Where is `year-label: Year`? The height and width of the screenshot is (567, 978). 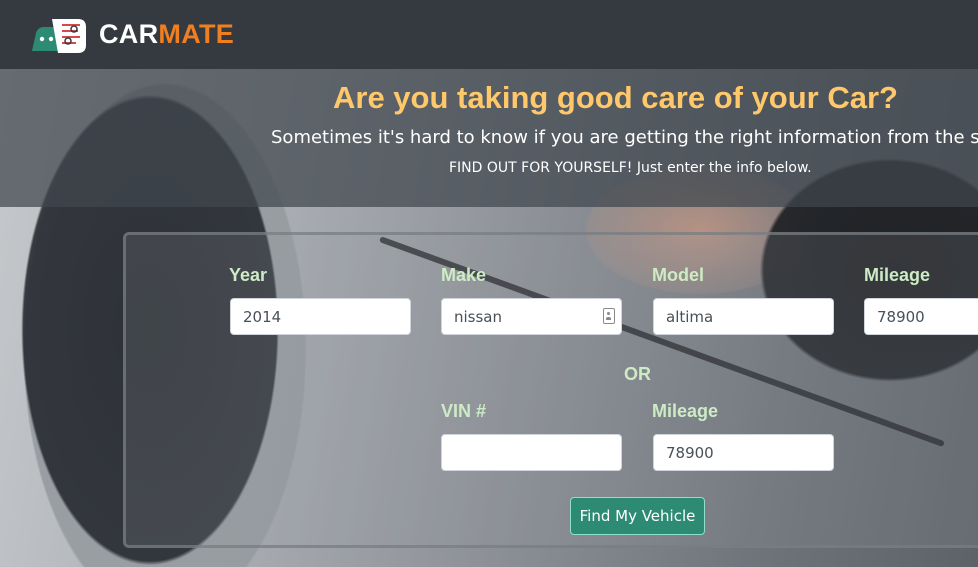
year-label: Year is located at coordinates (248, 275).